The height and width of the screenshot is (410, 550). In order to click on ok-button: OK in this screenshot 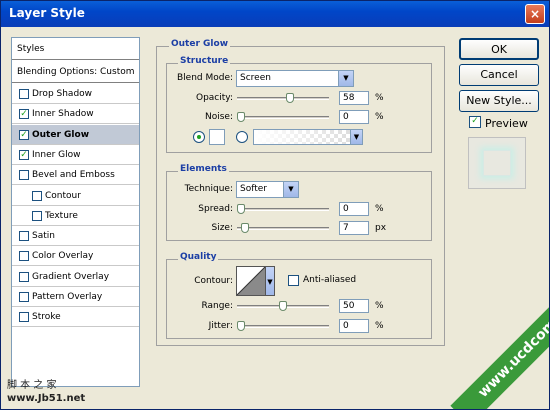, I will do `click(499, 49)`.